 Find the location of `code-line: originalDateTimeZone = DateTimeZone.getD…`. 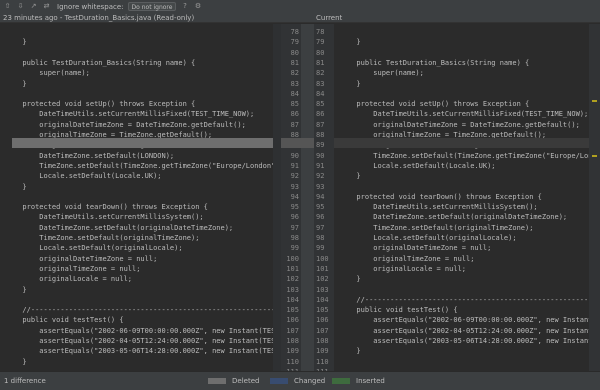

code-line: originalDateTimeZone = DateTimeZone.getD… is located at coordinates (464, 124).